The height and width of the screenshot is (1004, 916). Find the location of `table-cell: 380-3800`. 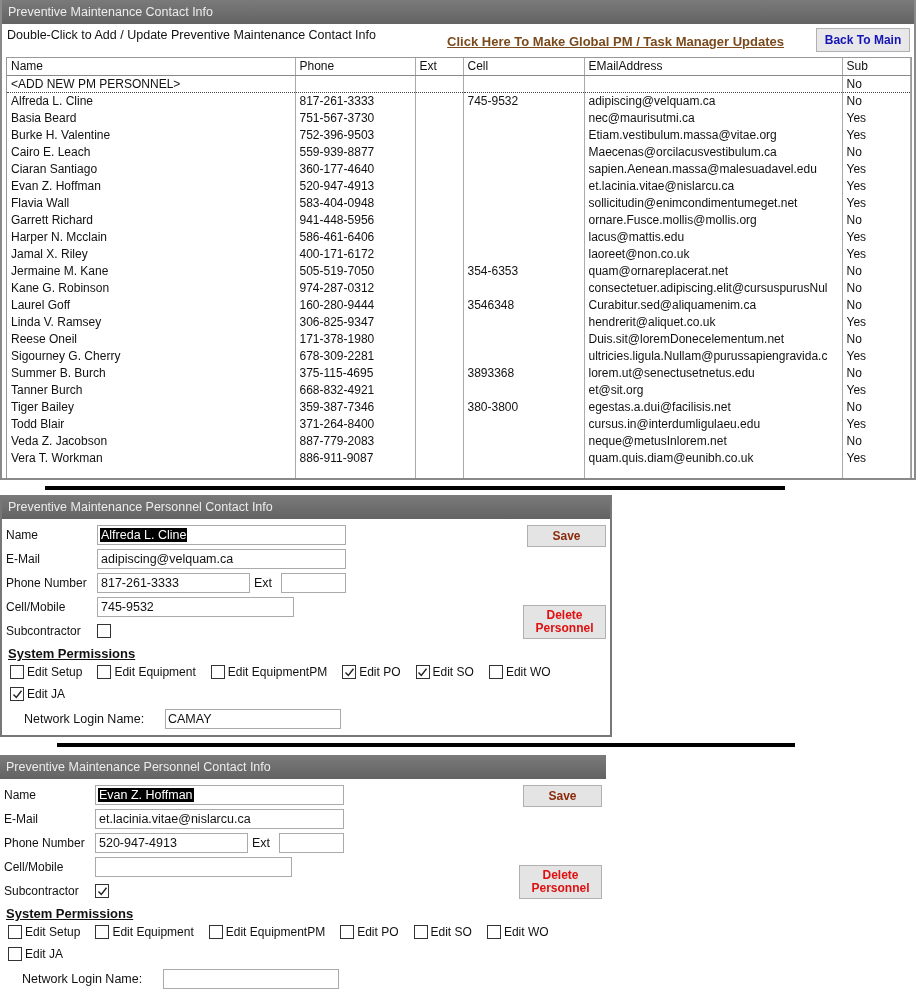

table-cell: 380-3800 is located at coordinates (493, 406).